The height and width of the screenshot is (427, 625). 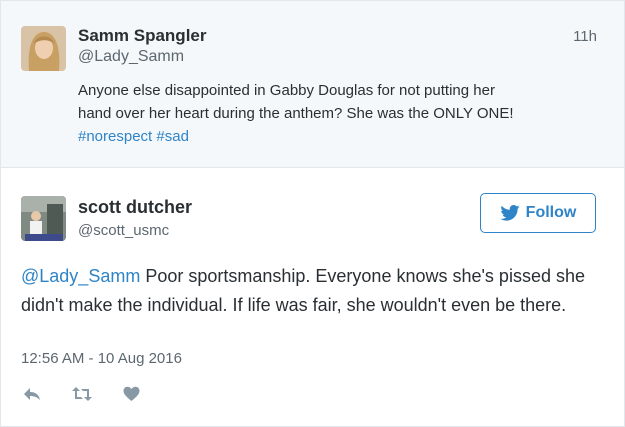 What do you see at coordinates (32, 394) in the screenshot?
I see `reply-icon` at bounding box center [32, 394].